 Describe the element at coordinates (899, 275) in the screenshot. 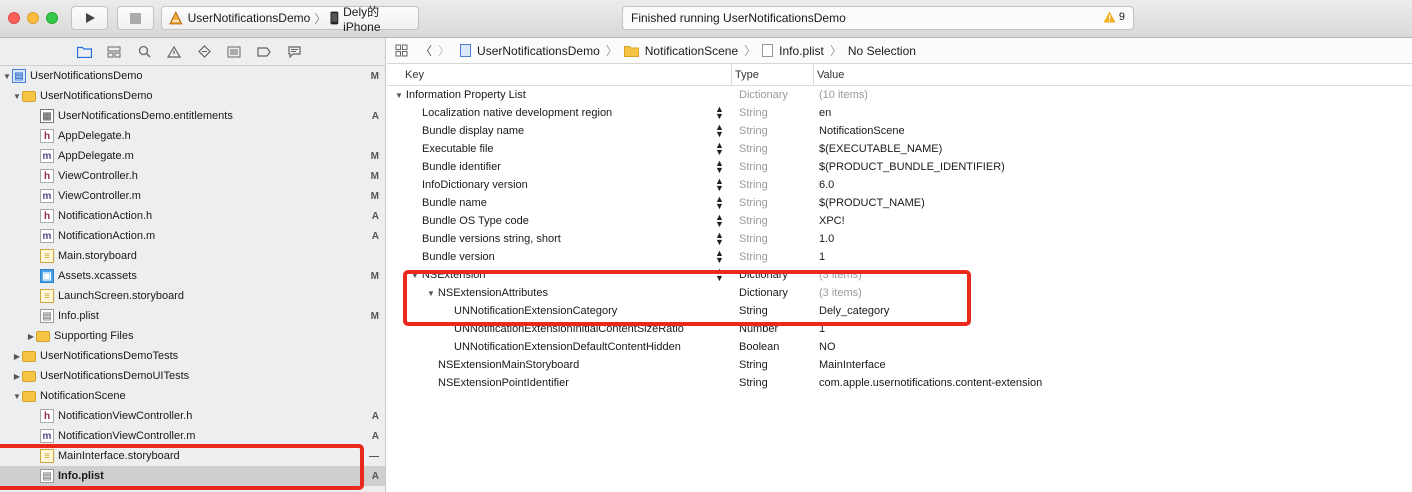

I see `plist-row: ▼ NSExtension ▲ ▼ Dictionary (3 items)` at that location.